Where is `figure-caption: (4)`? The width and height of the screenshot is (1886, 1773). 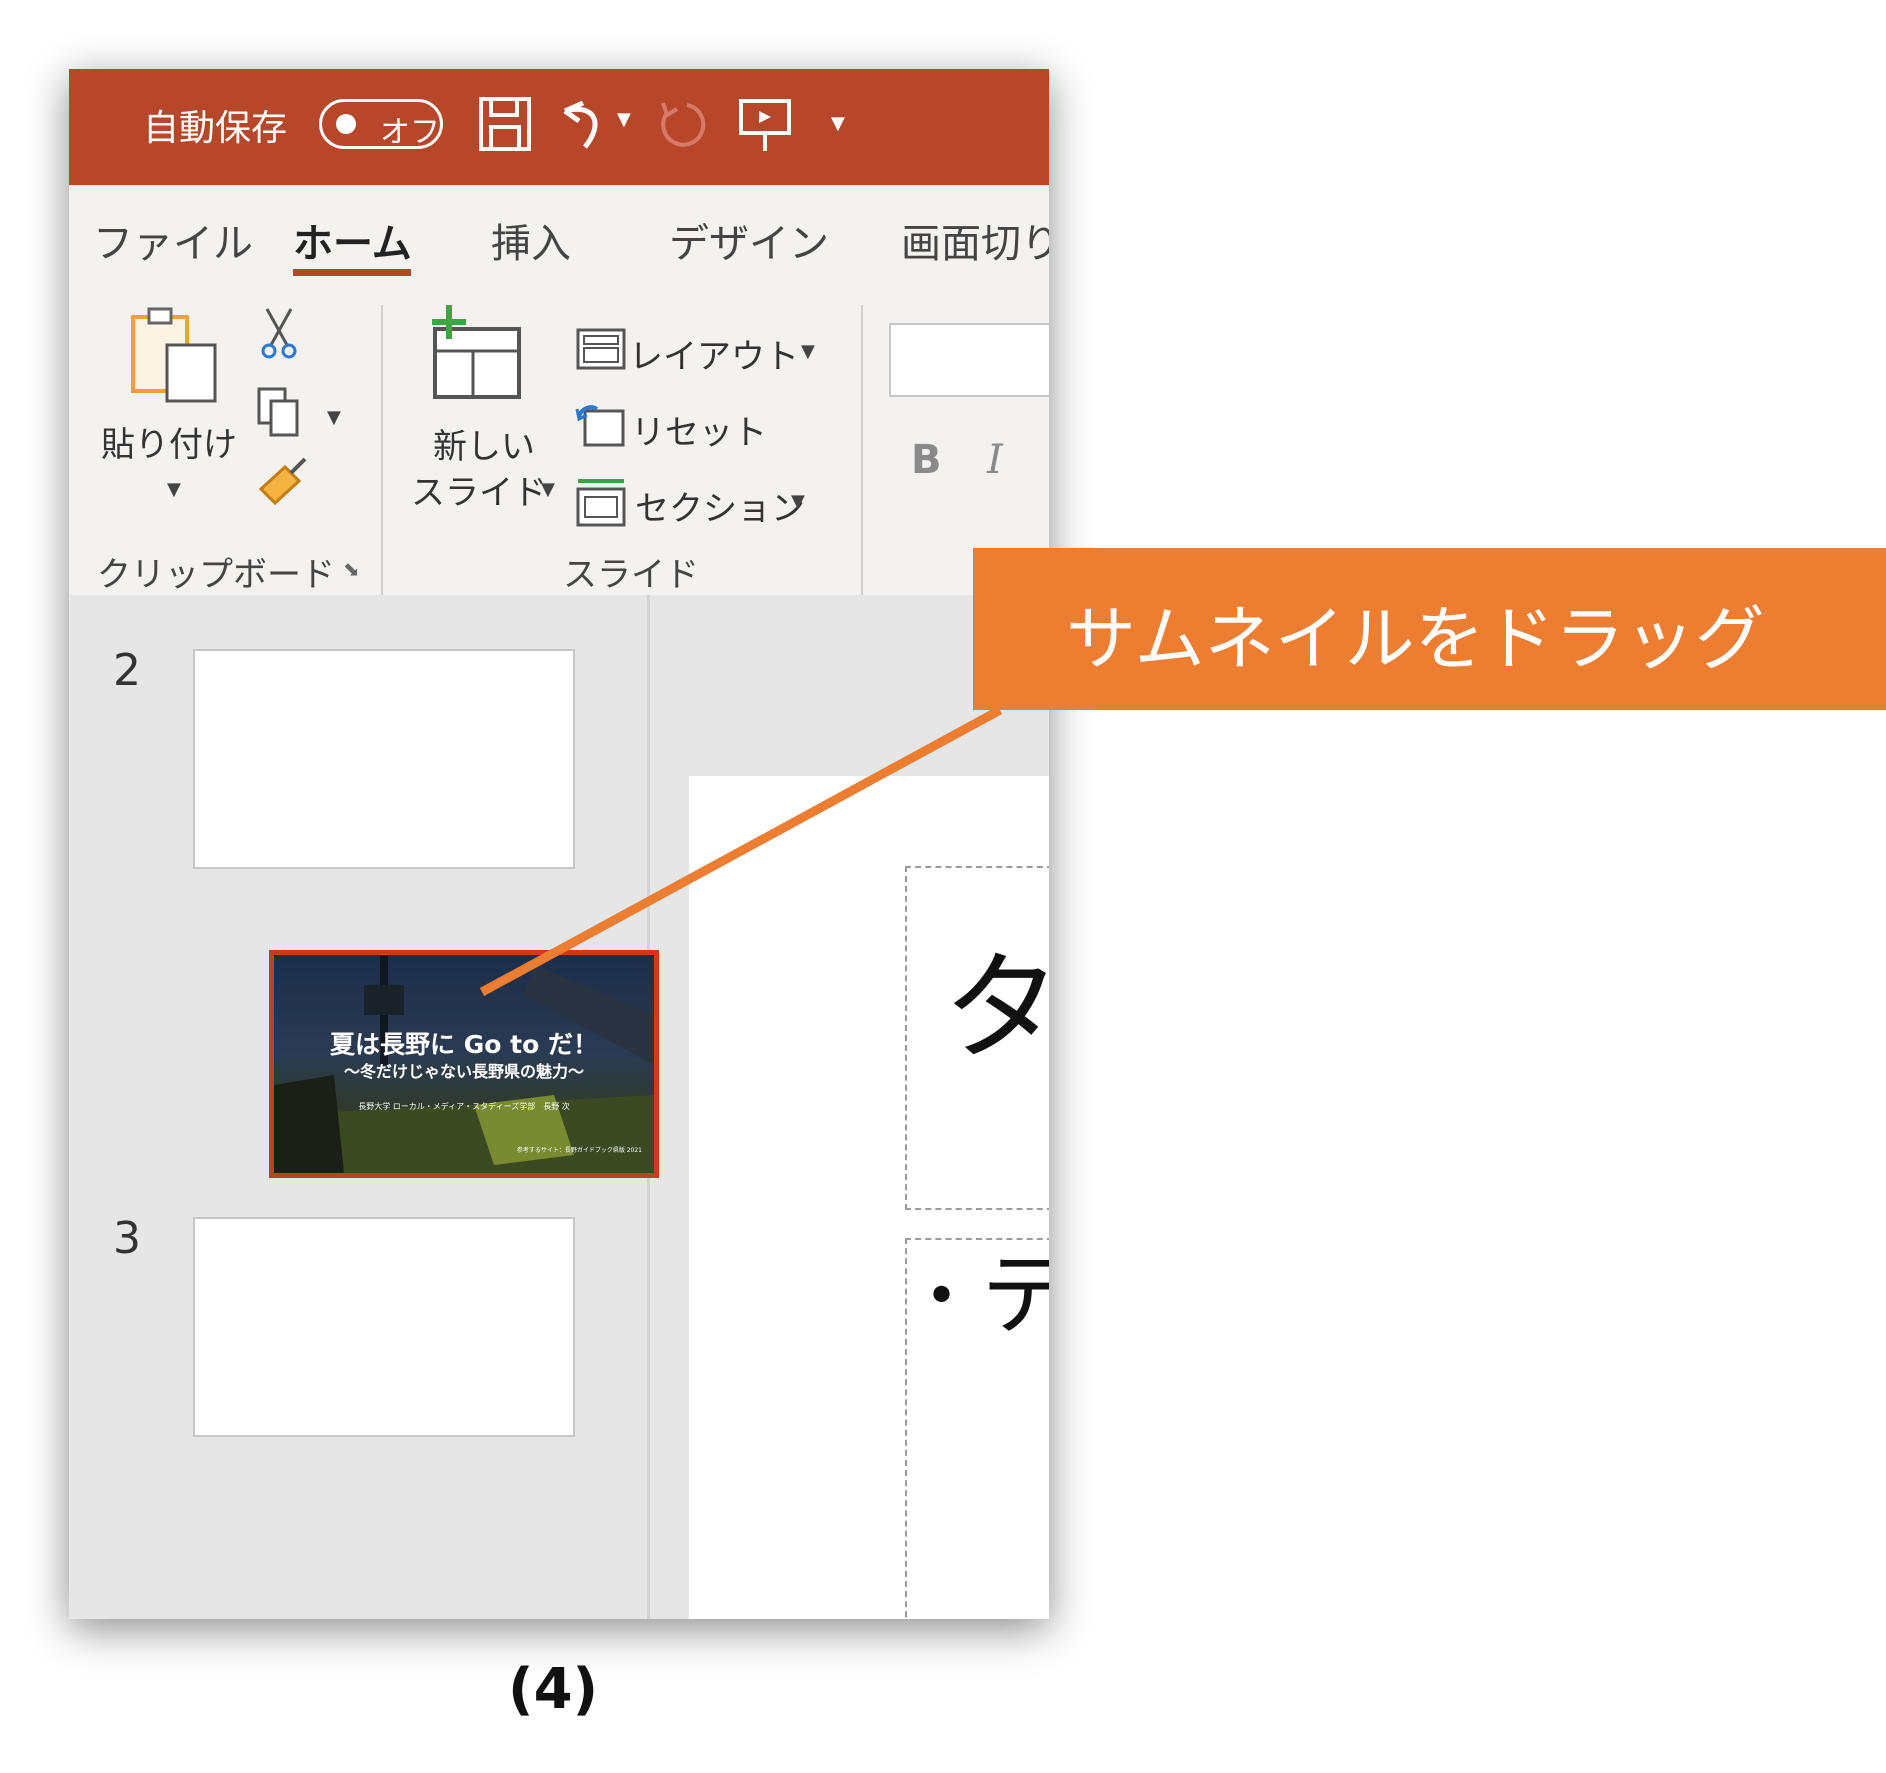 figure-caption: (4) is located at coordinates (553, 1689).